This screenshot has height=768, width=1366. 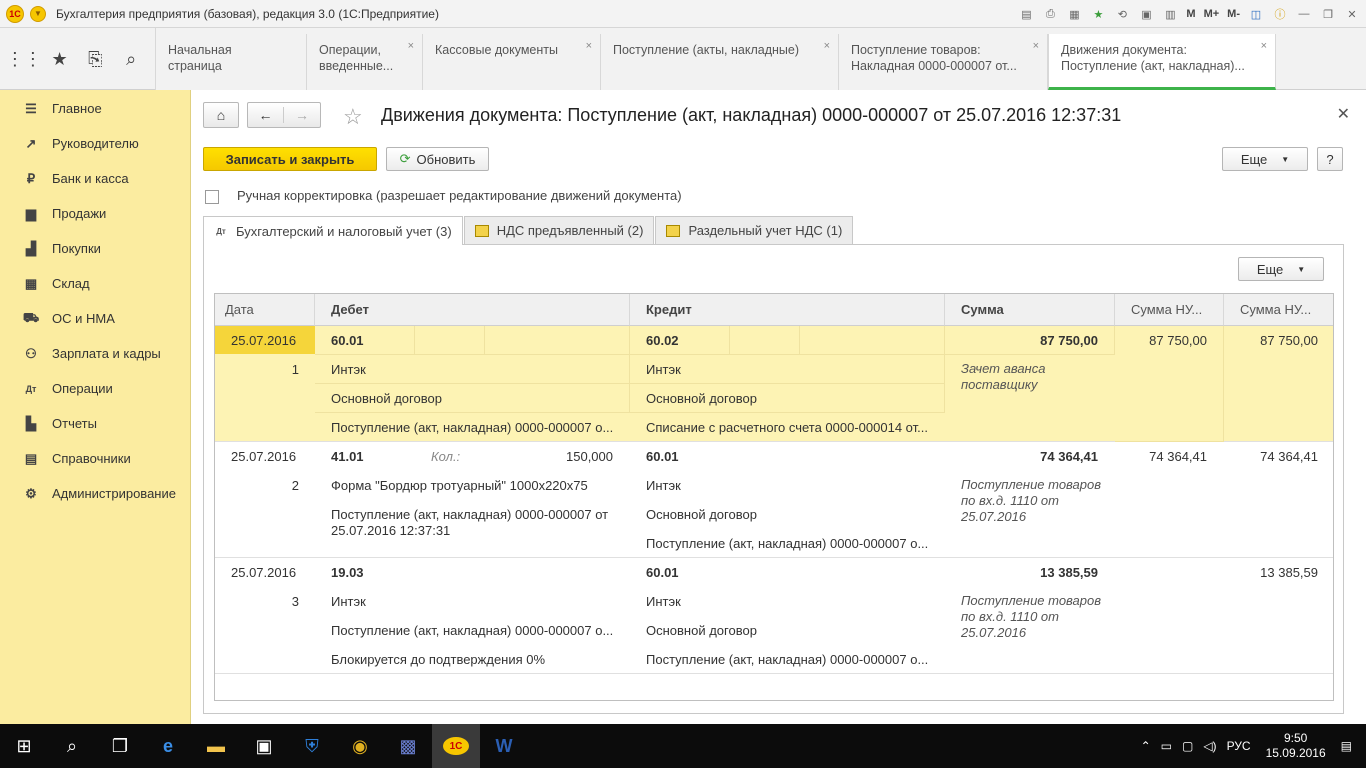 I want to click on history-icon: ⟲, so click(x=1122, y=14).